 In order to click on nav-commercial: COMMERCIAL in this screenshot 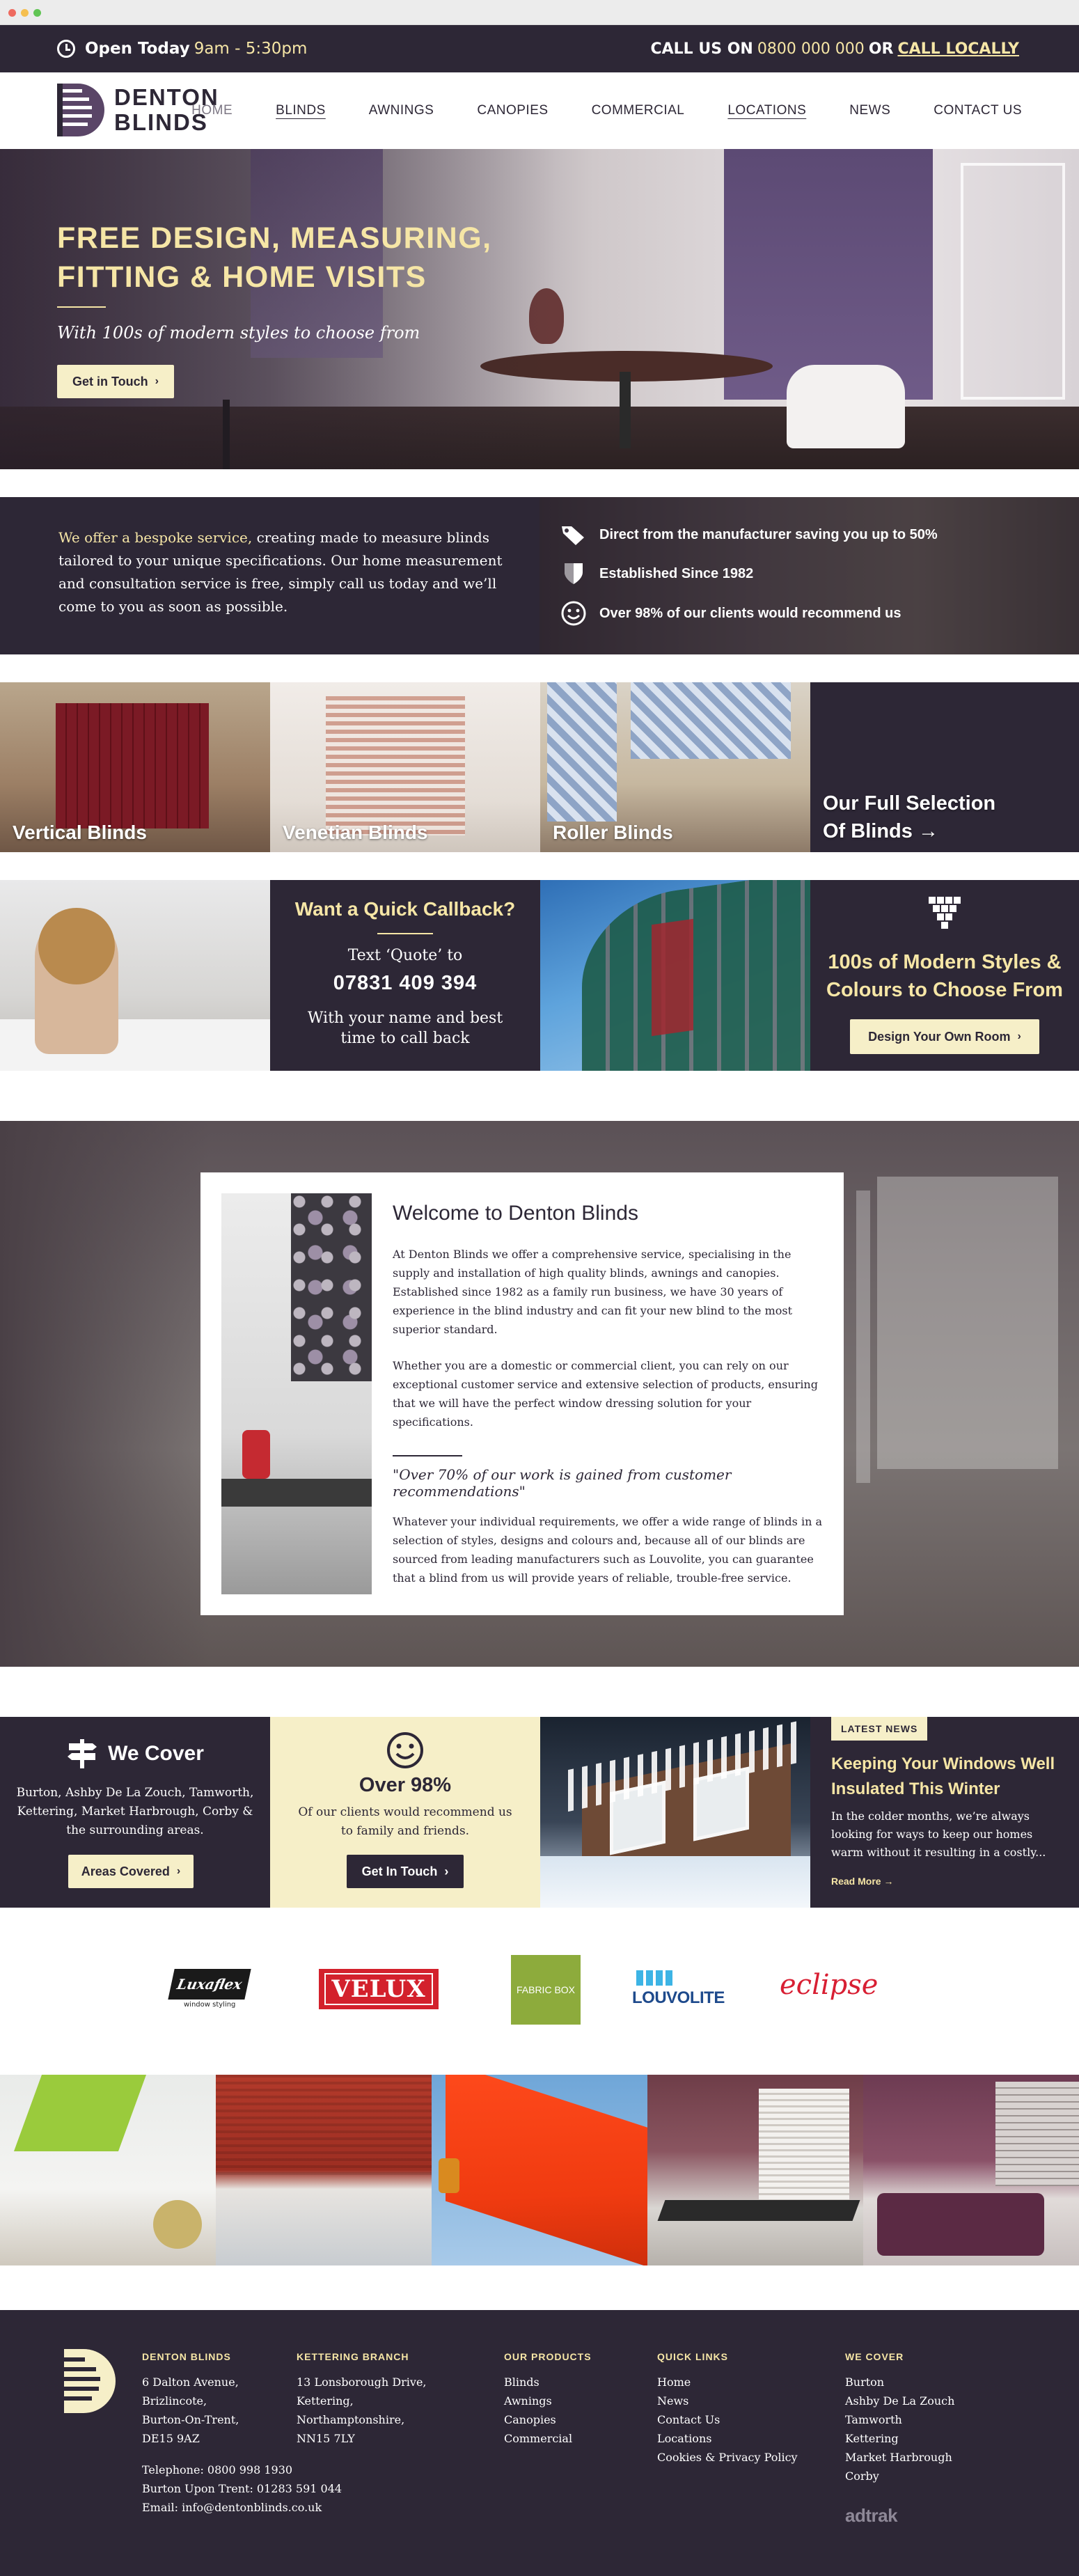, I will do `click(638, 110)`.